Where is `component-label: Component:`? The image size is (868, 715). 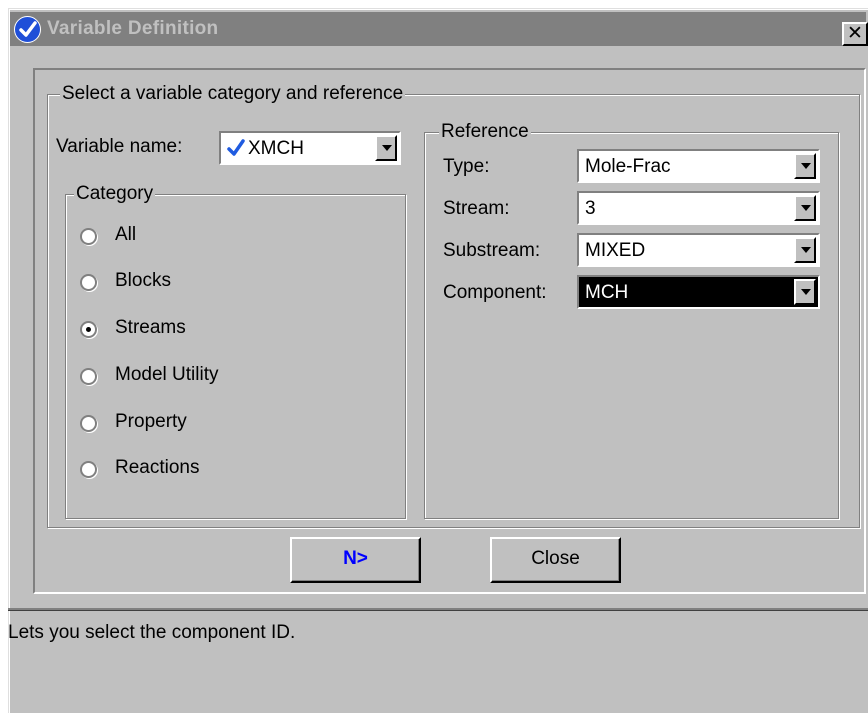
component-label: Component: is located at coordinates (495, 292).